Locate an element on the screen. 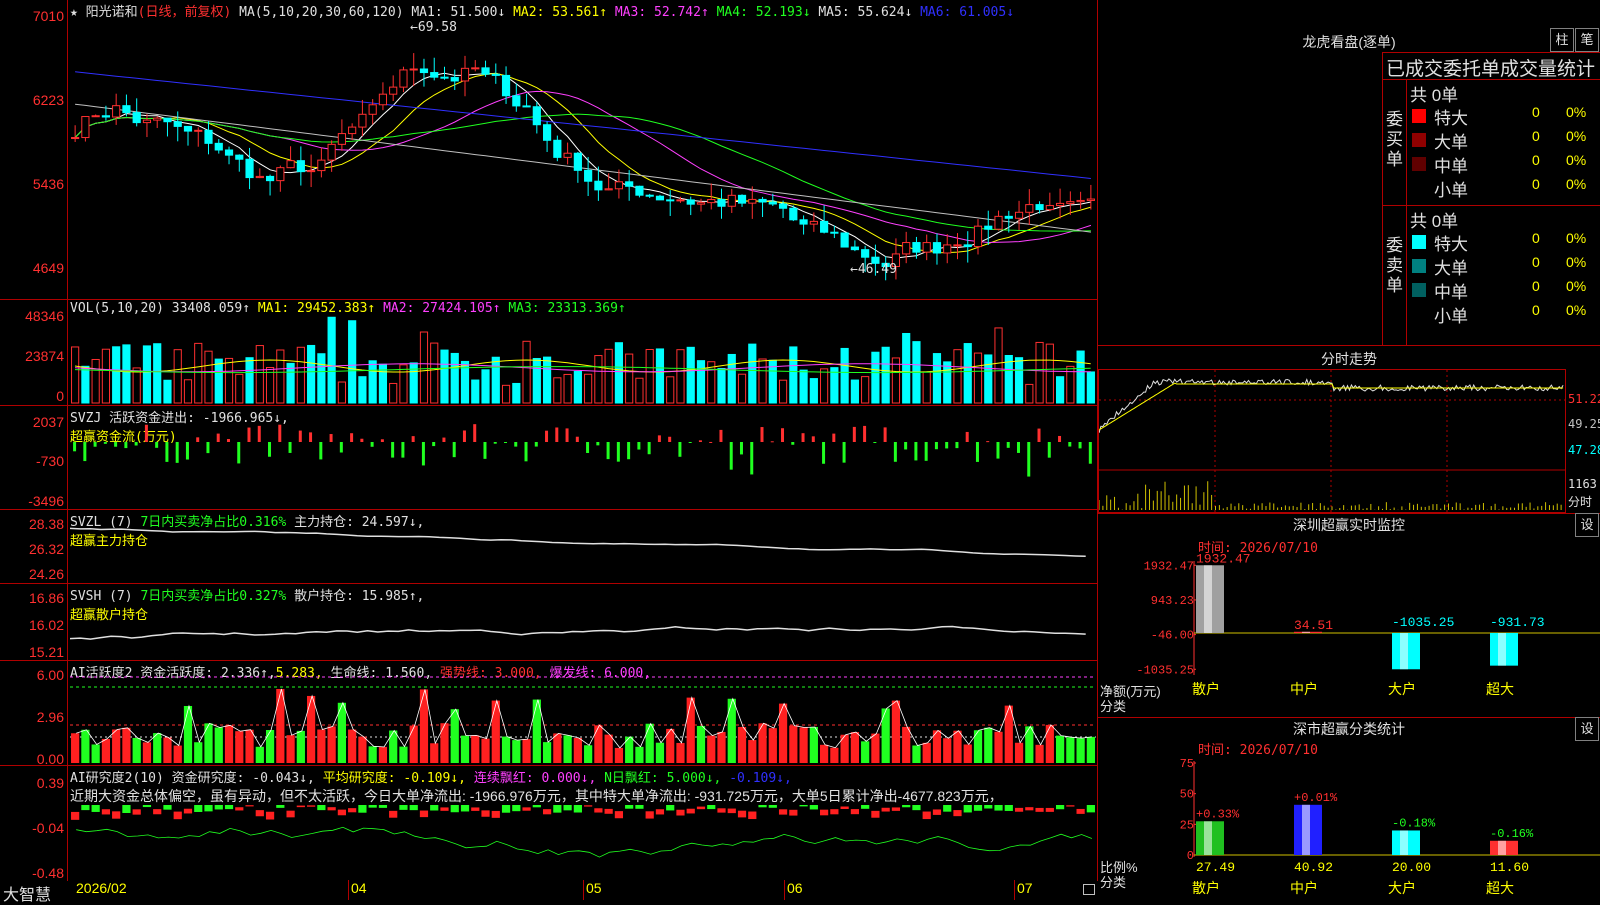  retail-chart is located at coordinates (583, 629).